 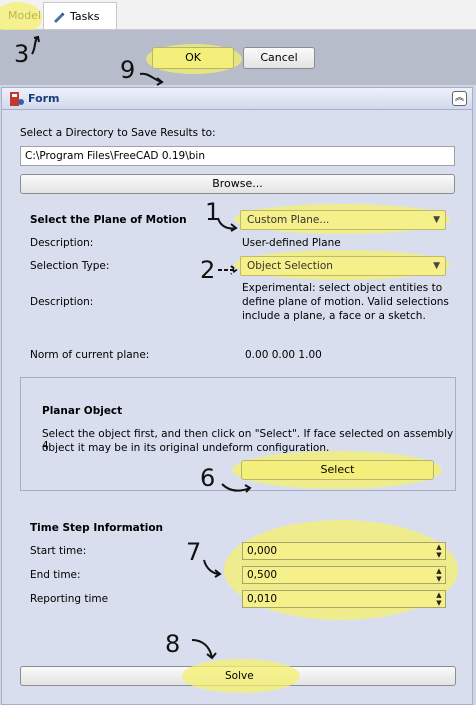 What do you see at coordinates (283, 355) in the screenshot?
I see `norm-value: 0.00 0.00 1.00` at bounding box center [283, 355].